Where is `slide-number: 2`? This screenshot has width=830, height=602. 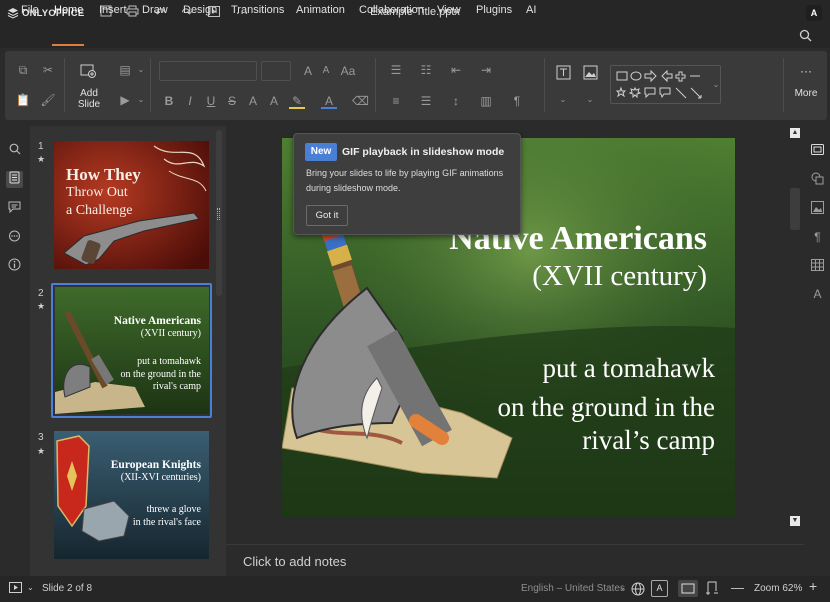 slide-number: 2 is located at coordinates (41, 293).